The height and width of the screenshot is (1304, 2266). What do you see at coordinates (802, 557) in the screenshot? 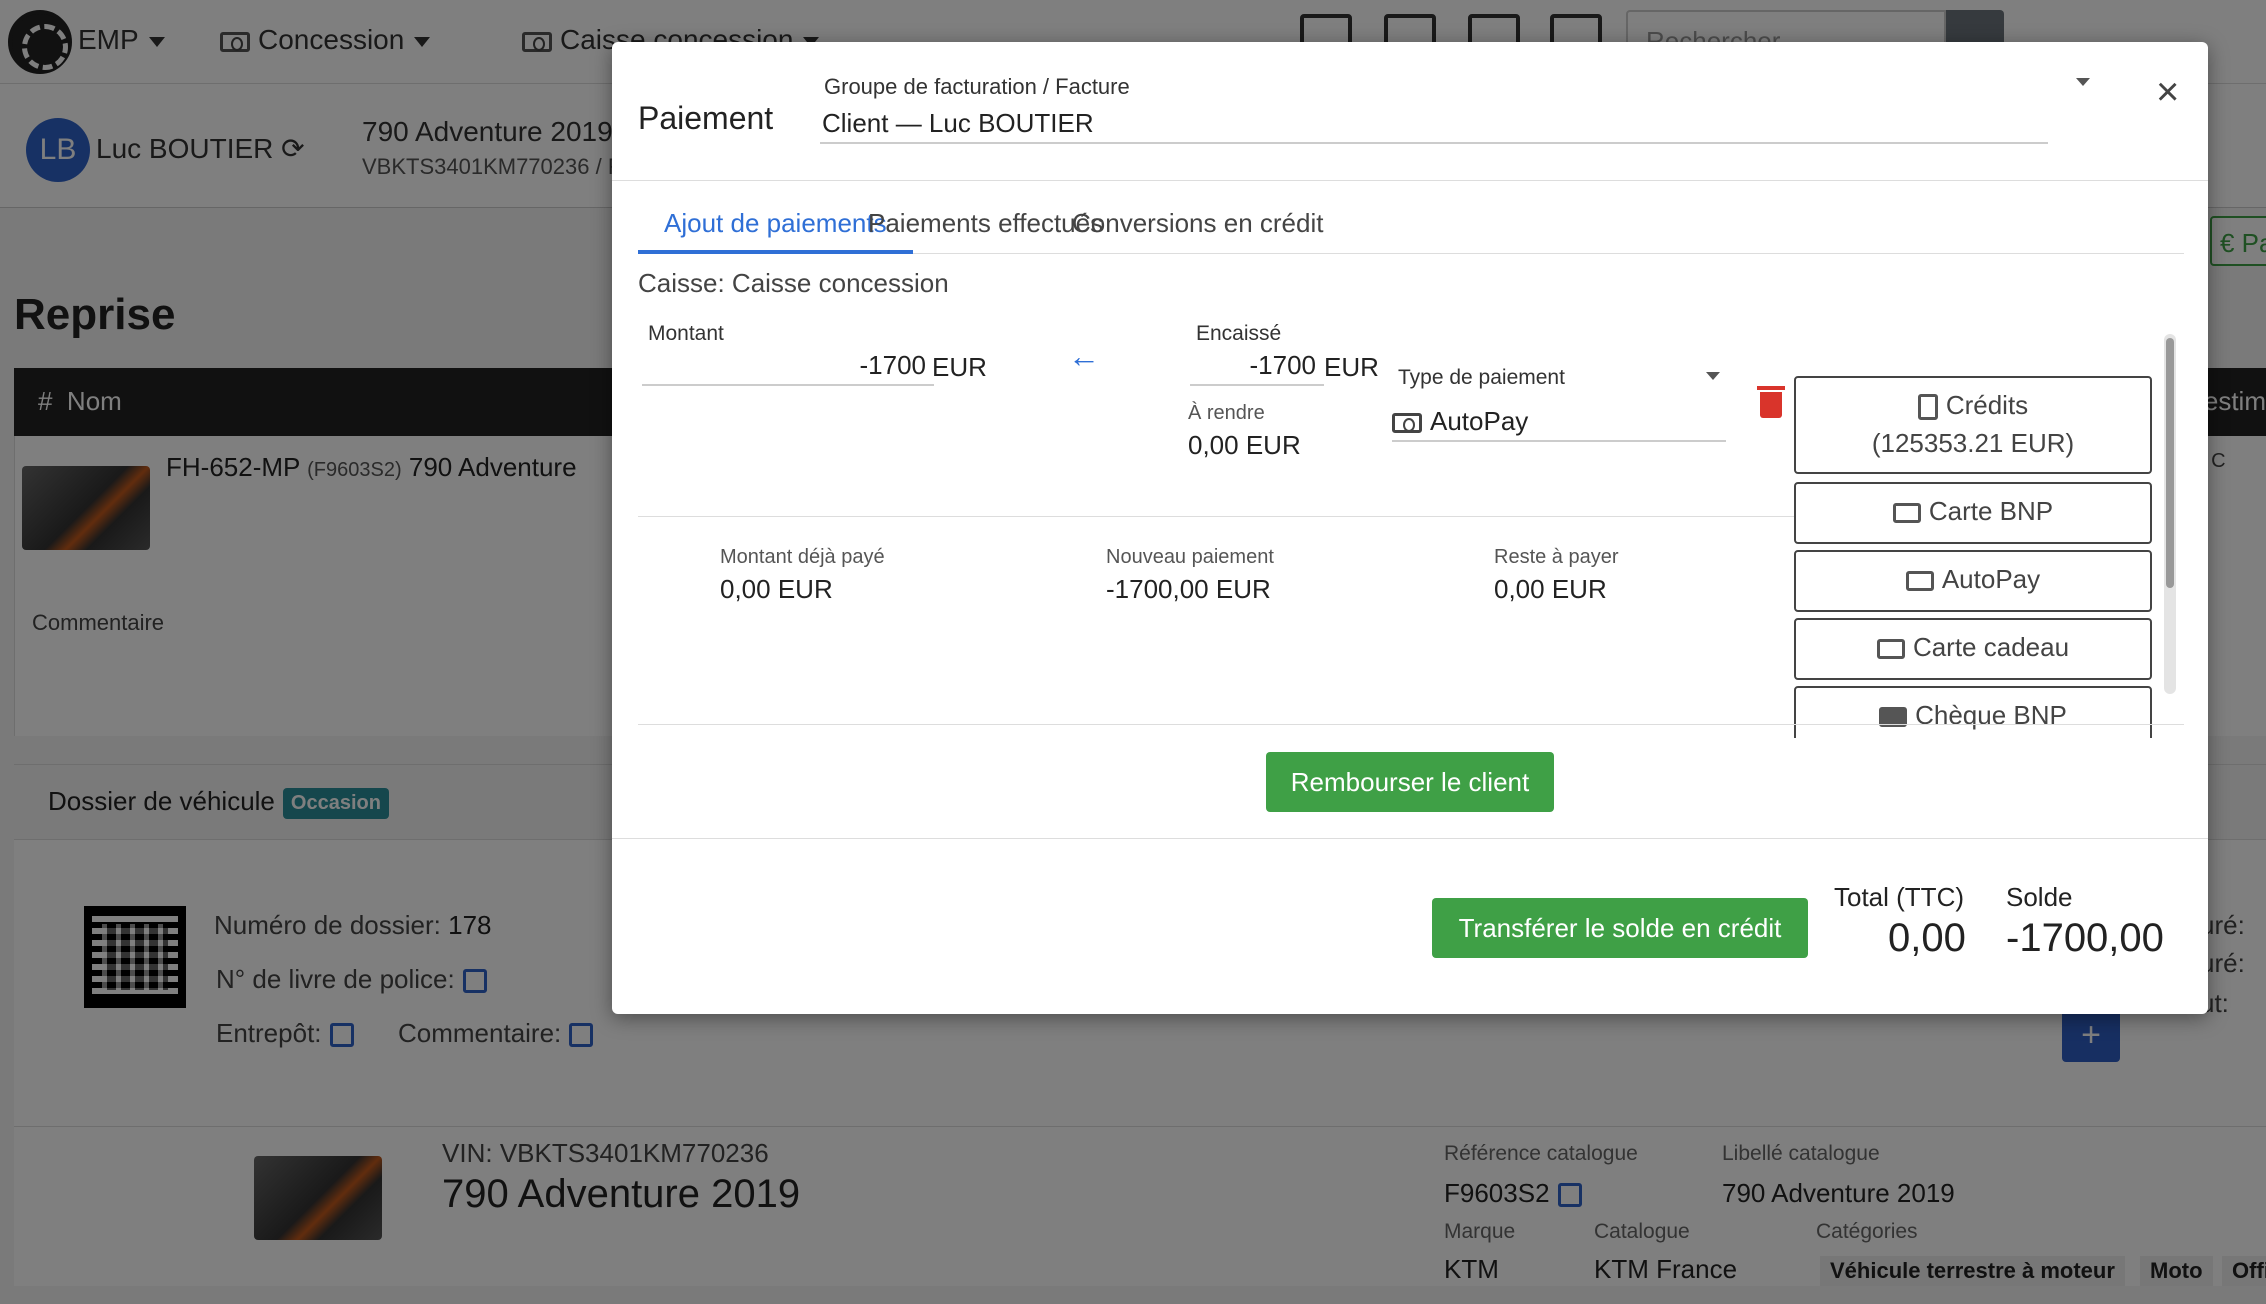
I see `already-paid-label: Montant déjà payé` at bounding box center [802, 557].